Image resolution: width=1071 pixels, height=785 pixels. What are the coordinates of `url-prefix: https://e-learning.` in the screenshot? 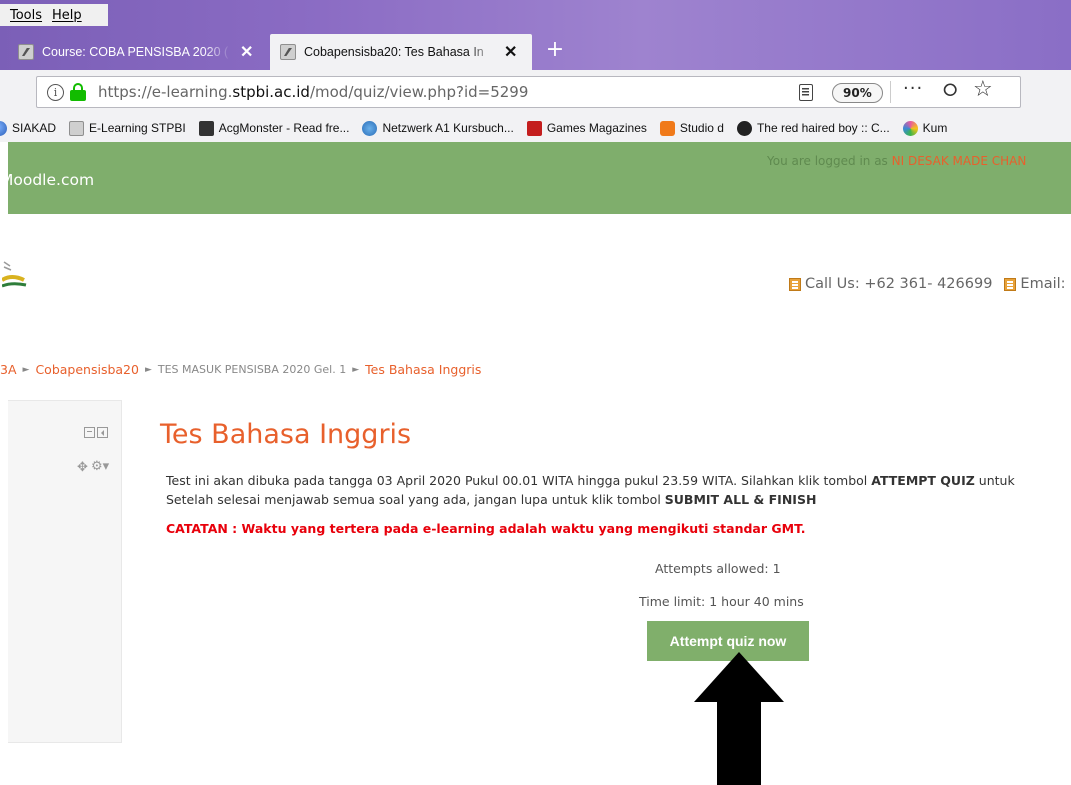 It's located at (165, 92).